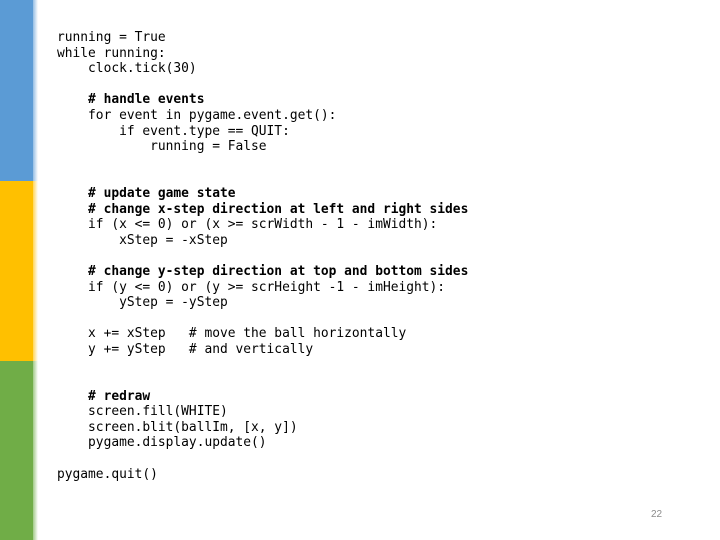  What do you see at coordinates (127, 69) in the screenshot?
I see `code-line: clock.tick(30)` at bounding box center [127, 69].